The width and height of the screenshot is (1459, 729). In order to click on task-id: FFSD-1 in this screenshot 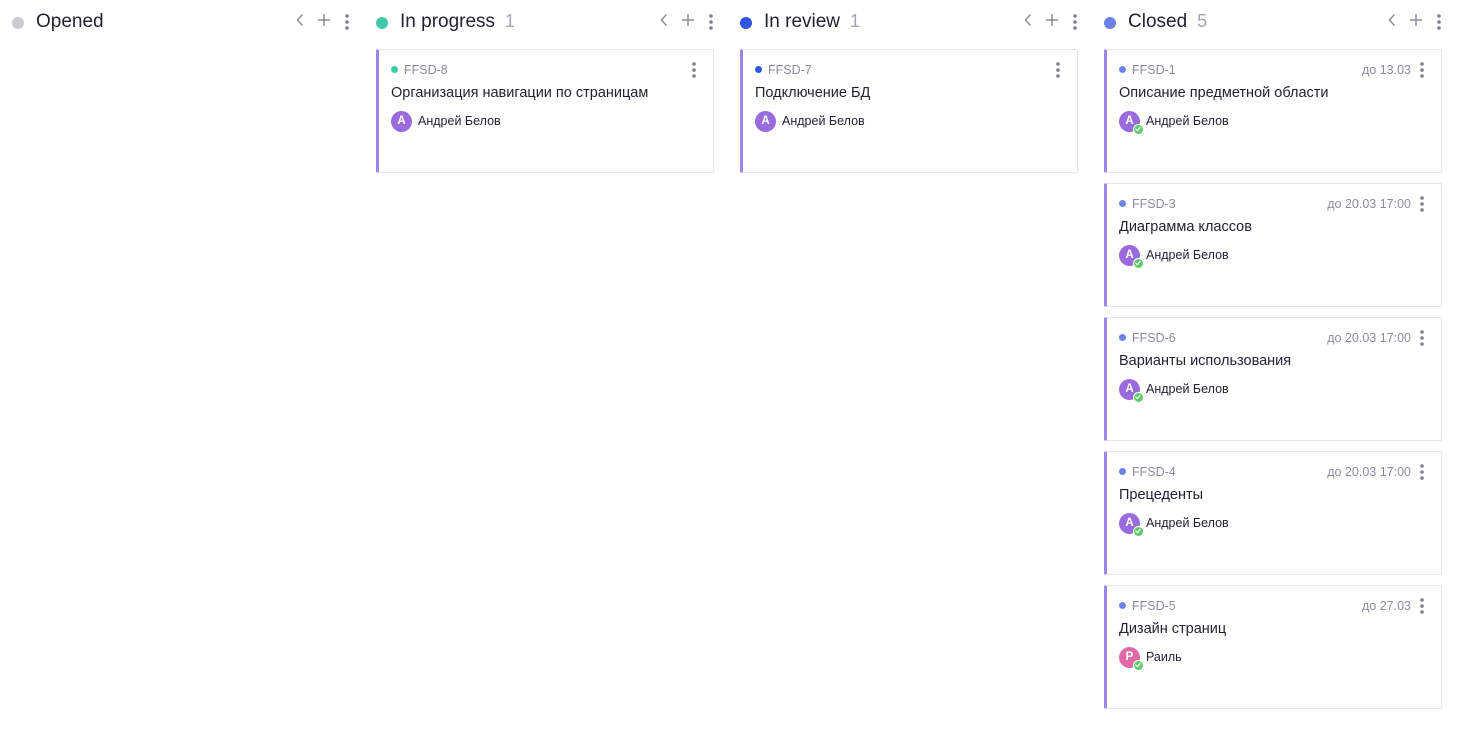, I will do `click(1147, 70)`.